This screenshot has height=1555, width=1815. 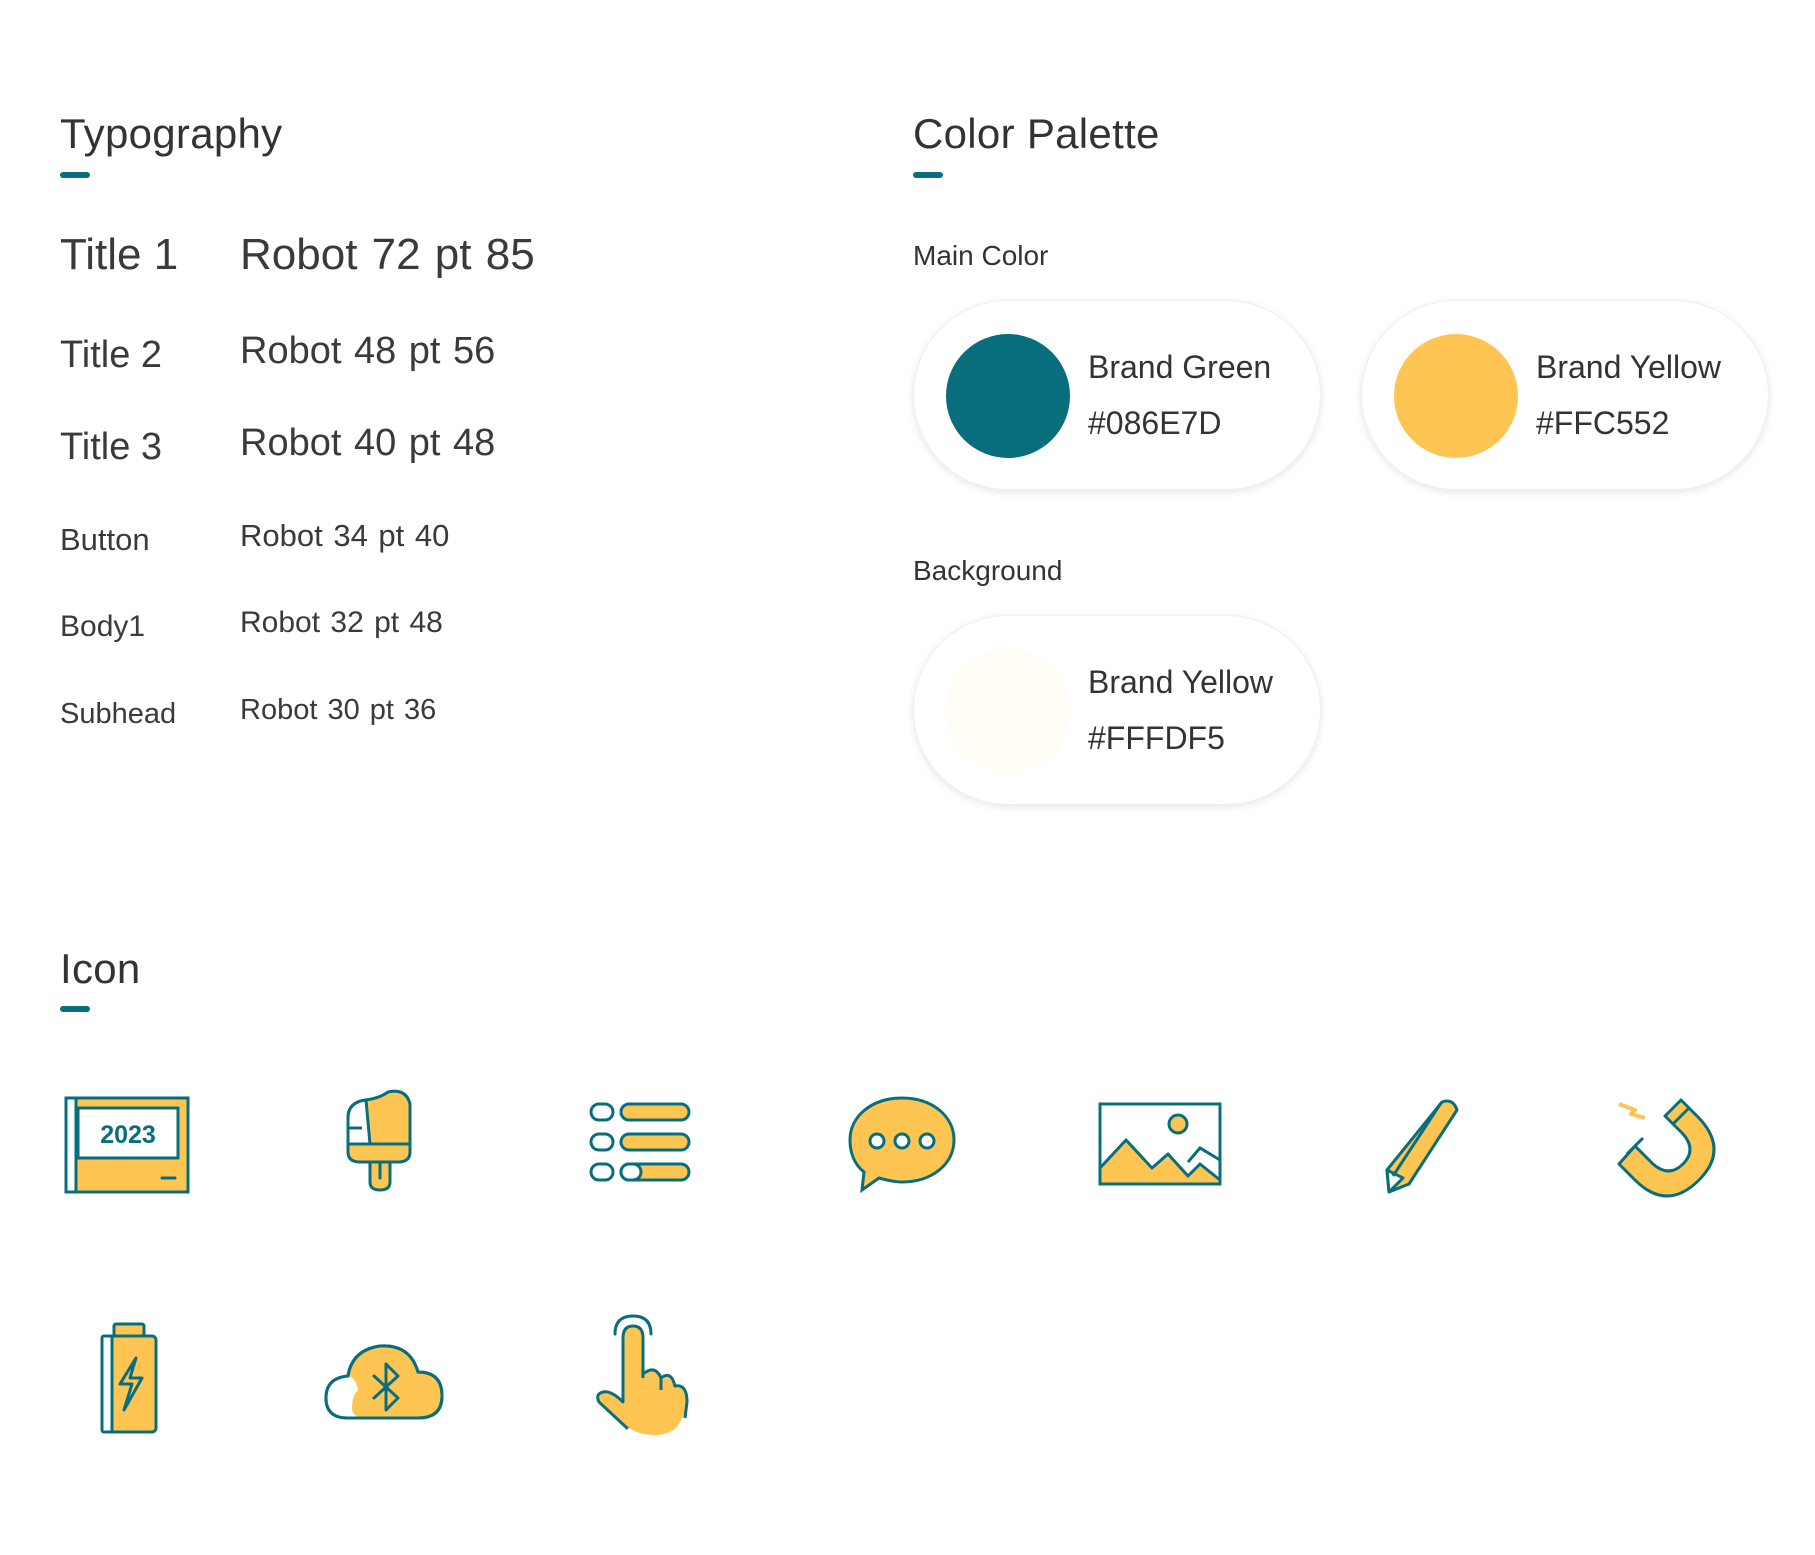 I want to click on swatch-card-brand-yellow: Brand Yellow #FFC552, so click(x=1565, y=395).